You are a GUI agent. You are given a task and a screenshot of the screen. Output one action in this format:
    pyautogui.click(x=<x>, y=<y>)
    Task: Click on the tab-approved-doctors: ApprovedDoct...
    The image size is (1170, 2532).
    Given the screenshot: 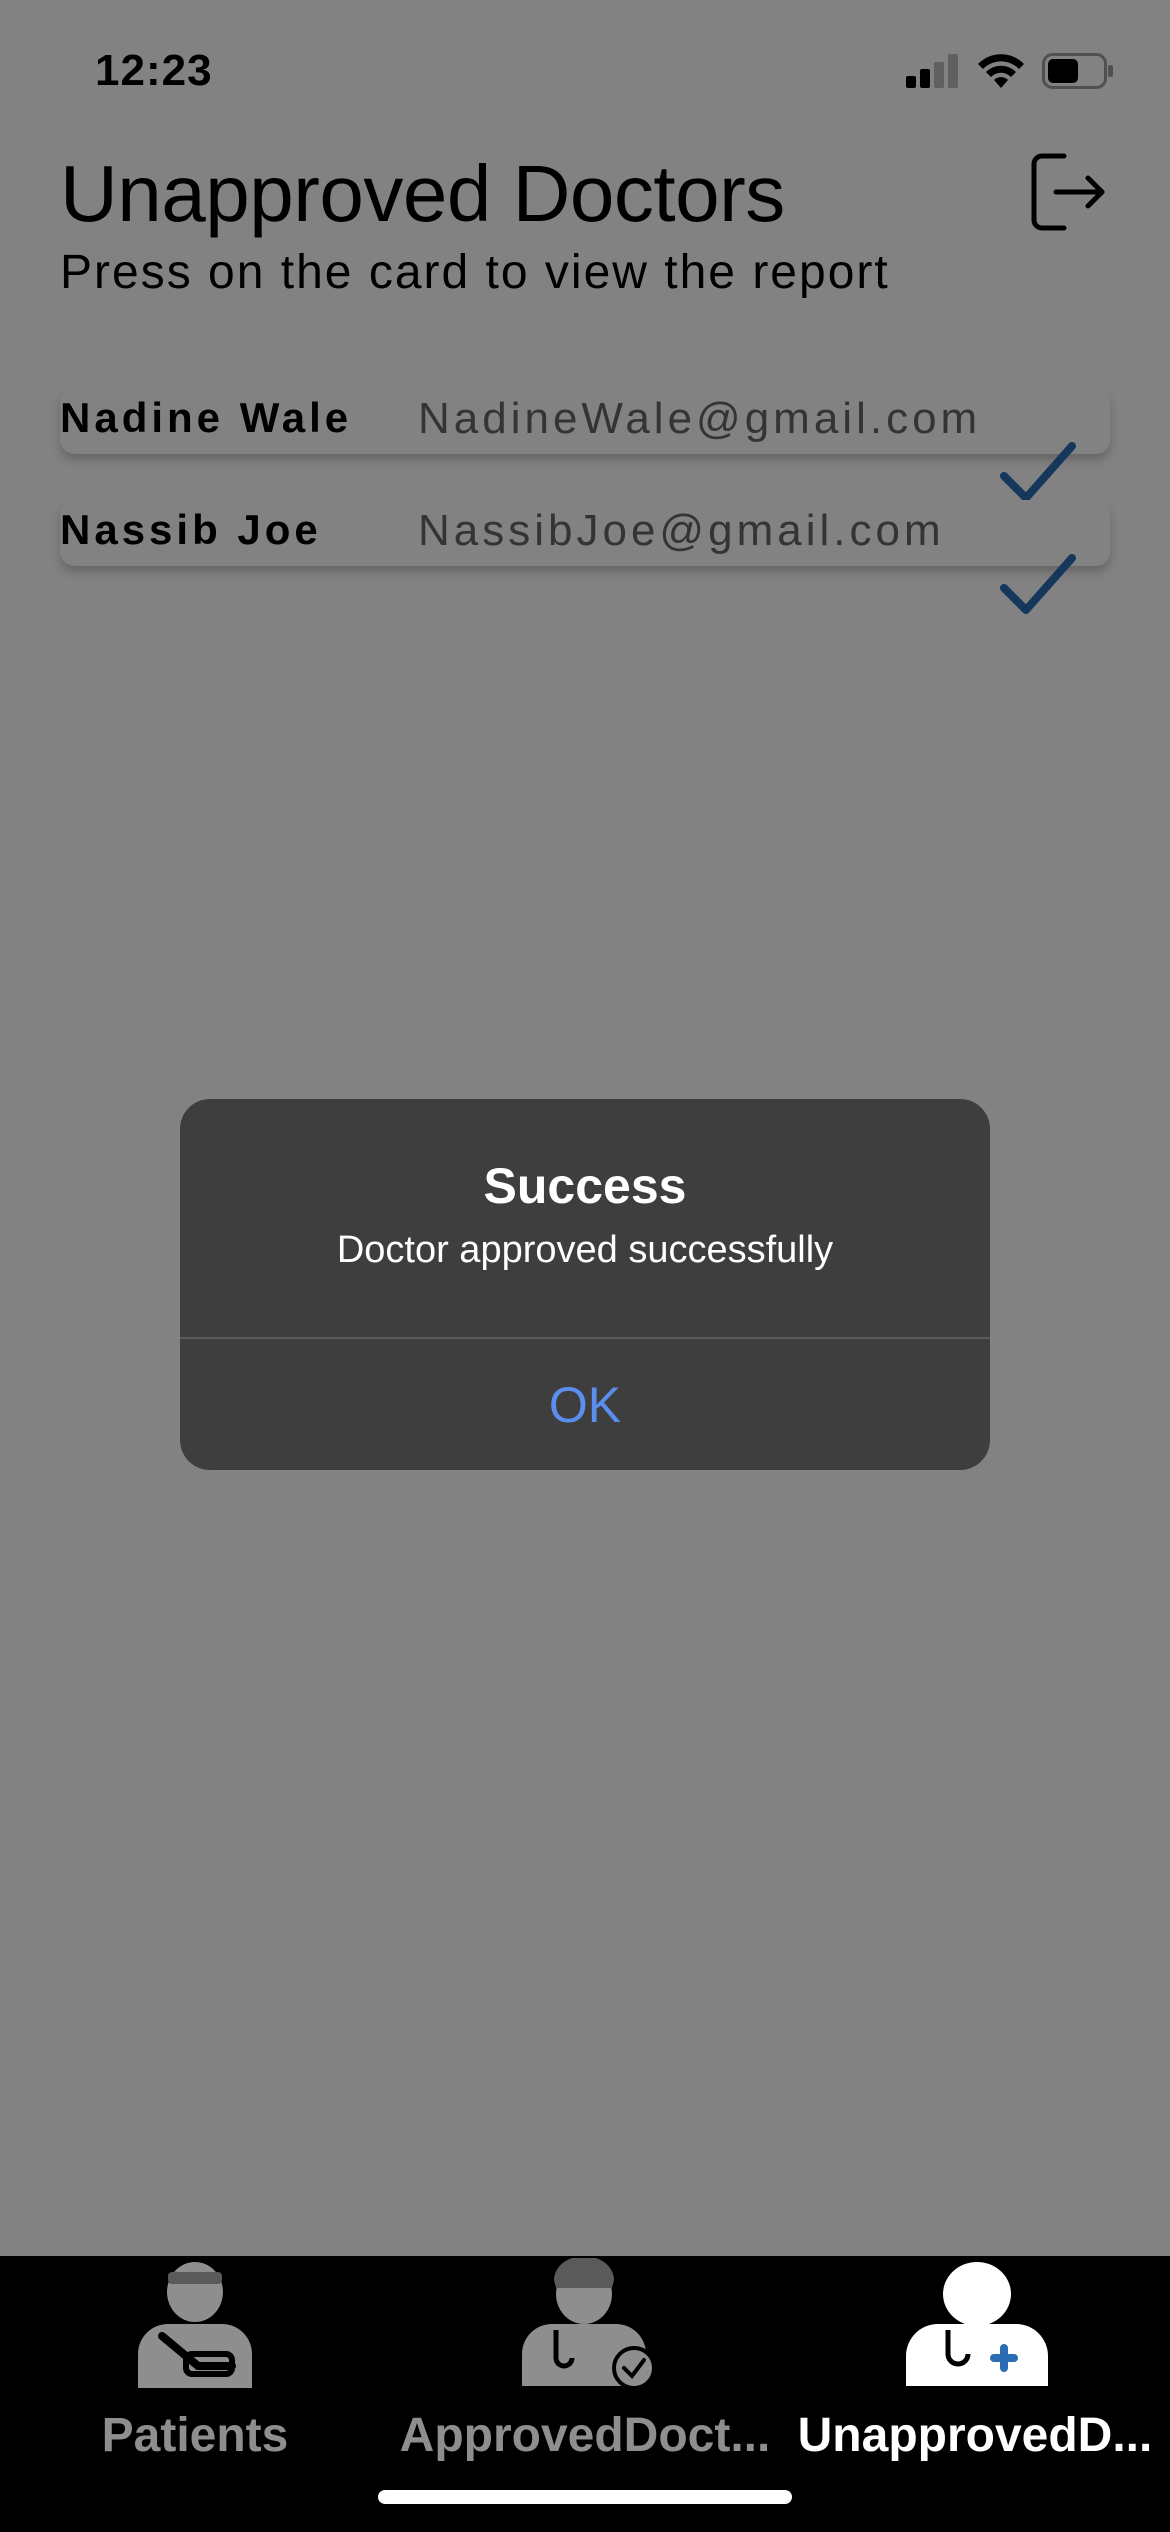 What is the action you would take?
    pyautogui.click(x=585, y=2359)
    